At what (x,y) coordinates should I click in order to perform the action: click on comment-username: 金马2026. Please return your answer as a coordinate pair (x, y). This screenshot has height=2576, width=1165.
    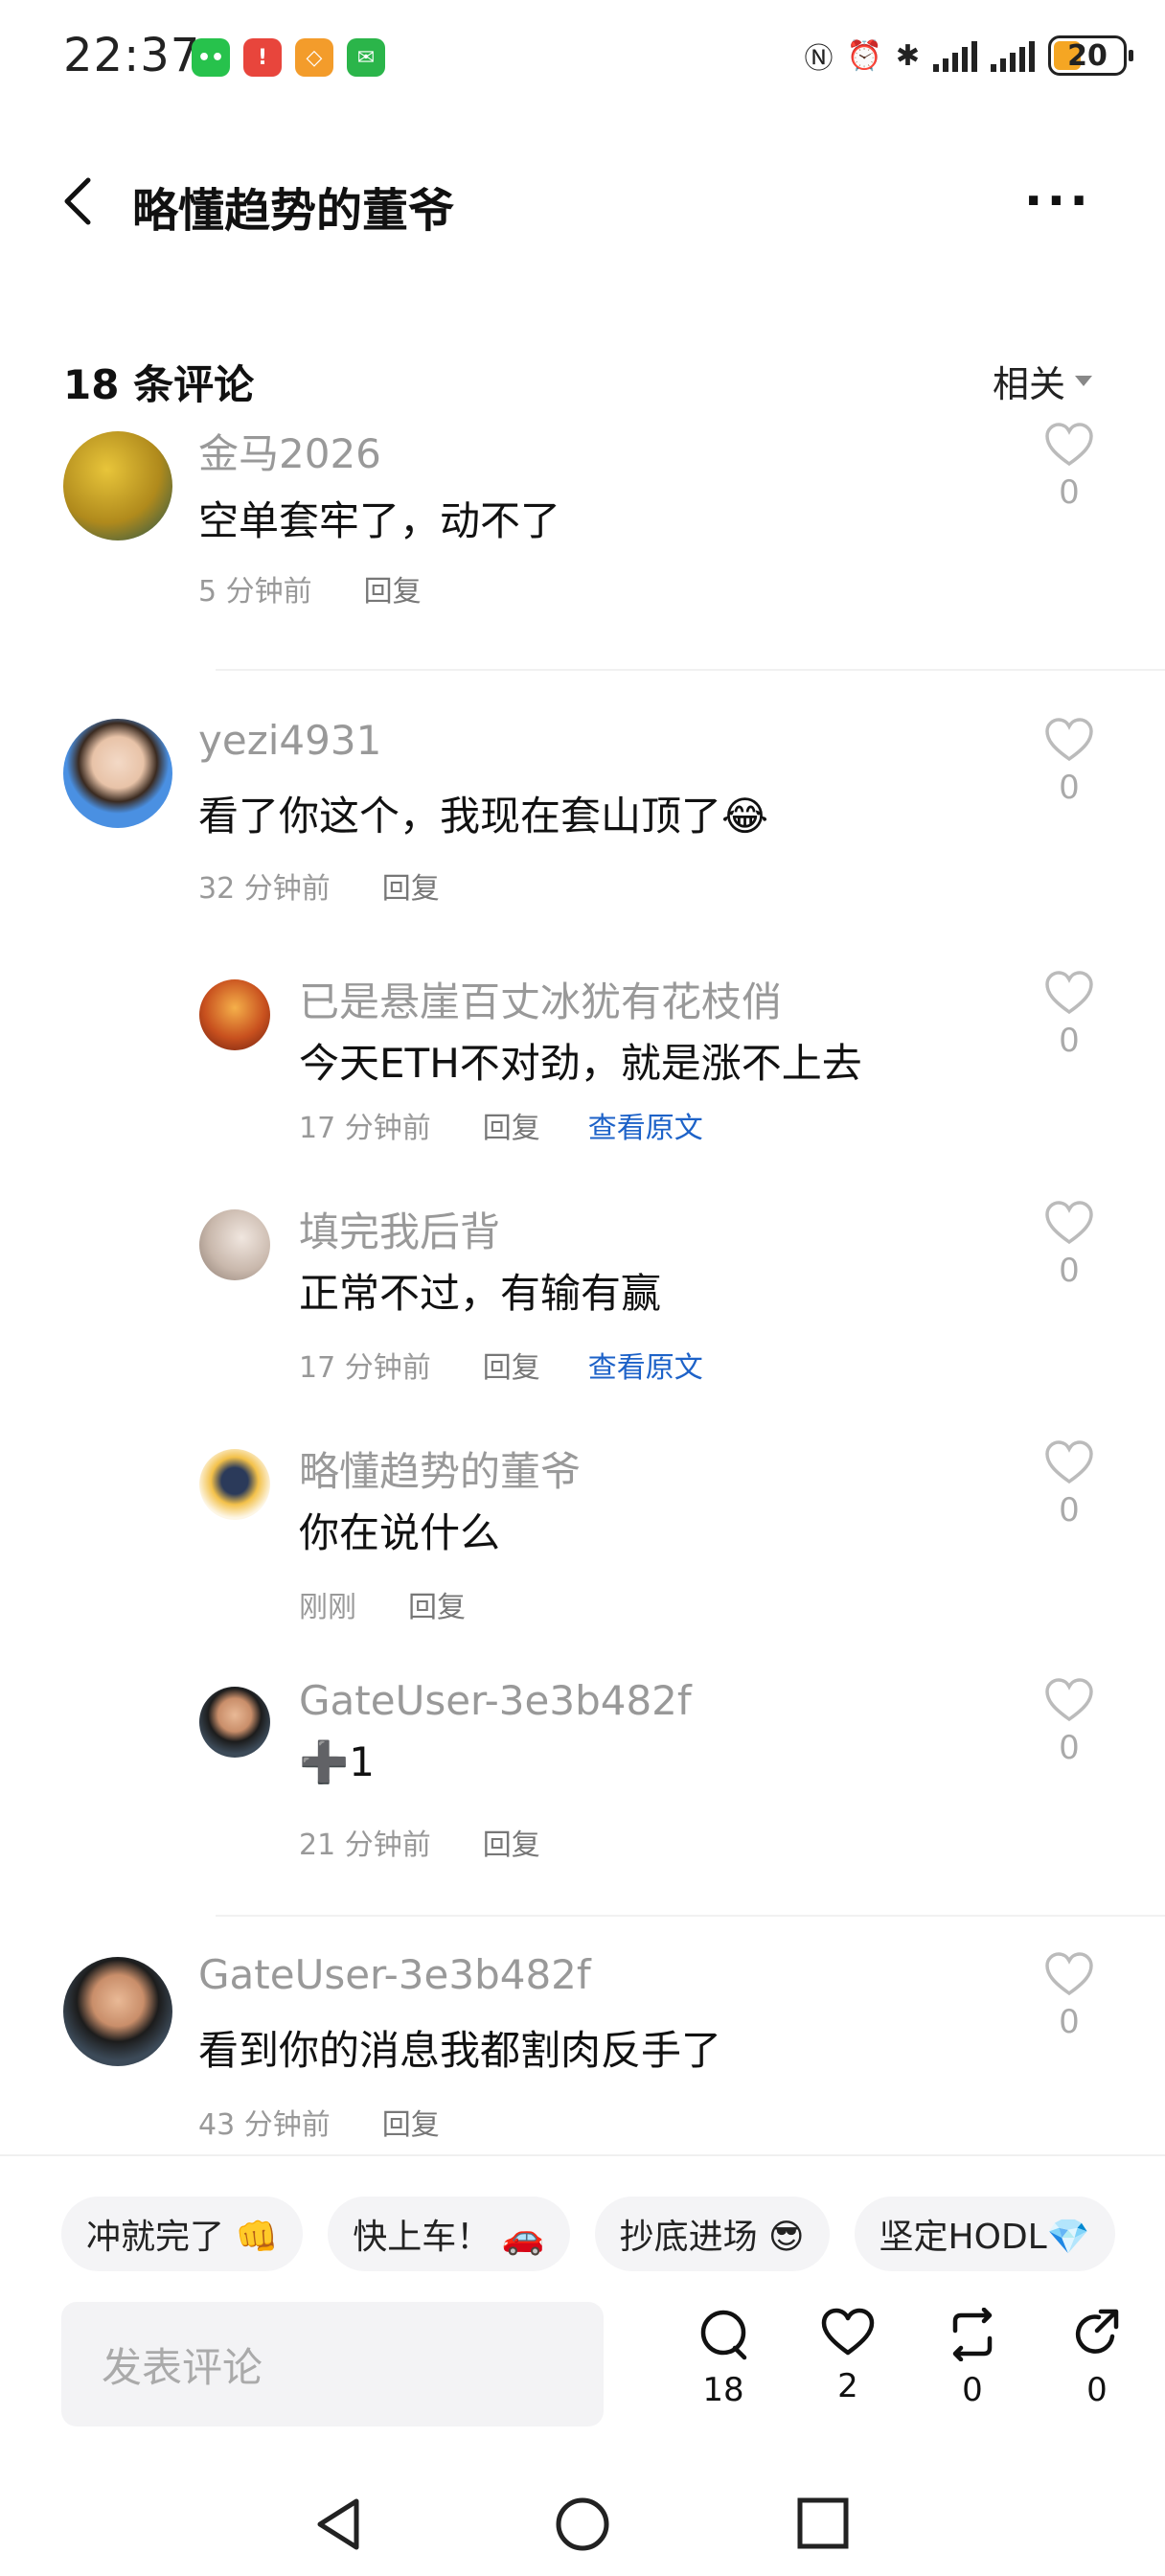
    Looking at the image, I should click on (289, 451).